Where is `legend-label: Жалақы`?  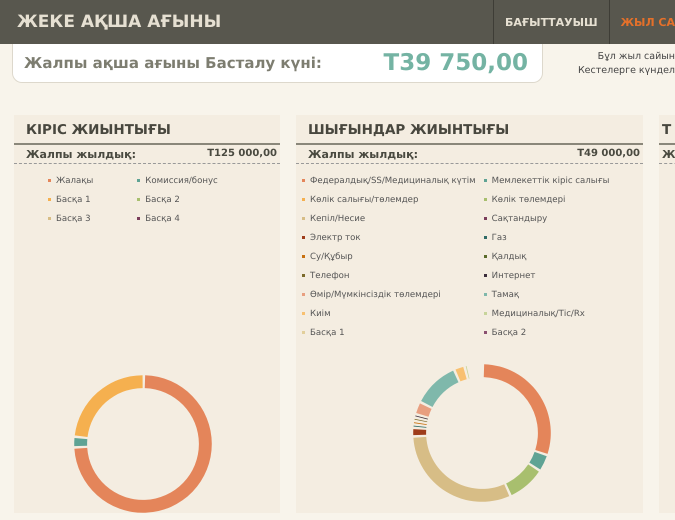 legend-label: Жалақы is located at coordinates (75, 181).